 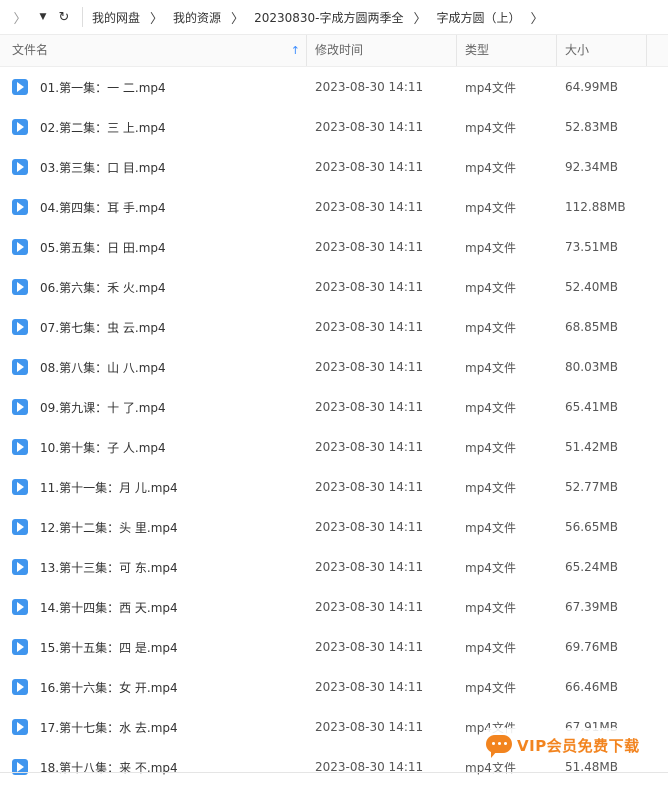 I want to click on file-name: 02.第二集：三 上.mp4, so click(x=103, y=127).